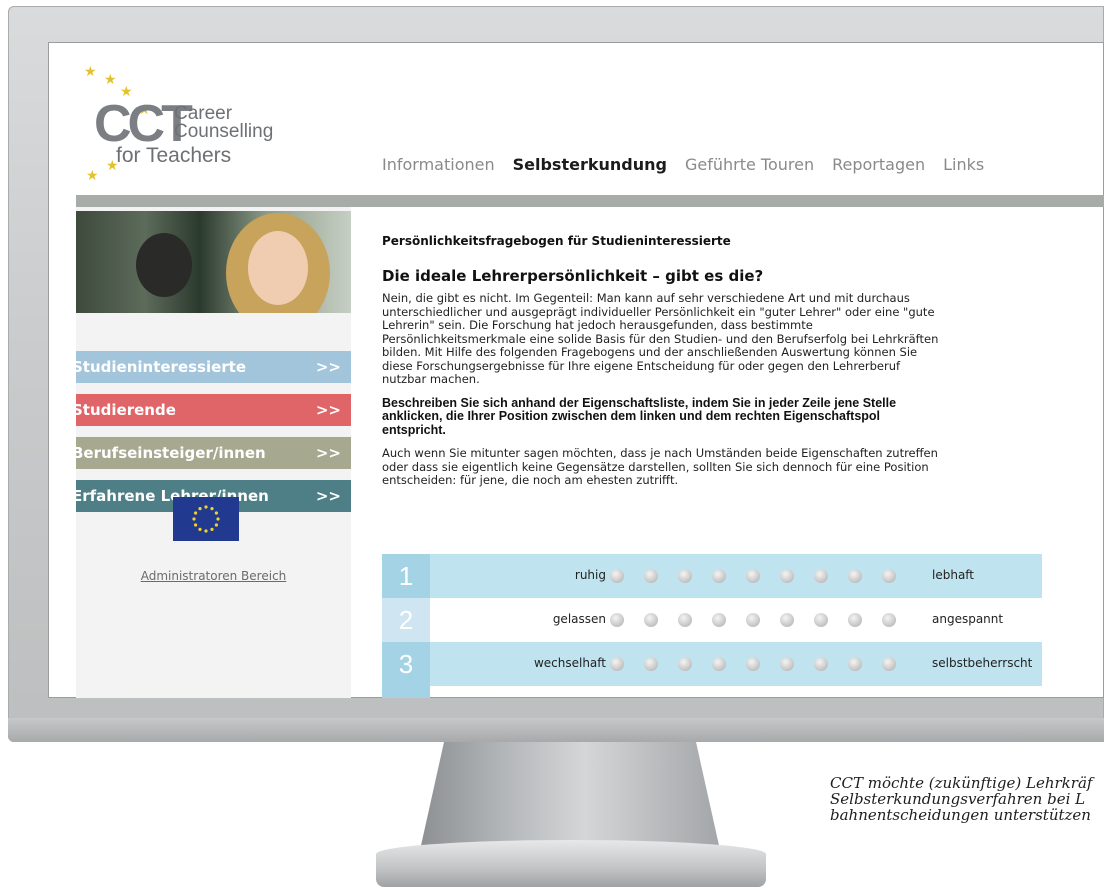 This screenshot has width=1104, height=887. What do you see at coordinates (571, 863) in the screenshot?
I see `monitor-stand-base` at bounding box center [571, 863].